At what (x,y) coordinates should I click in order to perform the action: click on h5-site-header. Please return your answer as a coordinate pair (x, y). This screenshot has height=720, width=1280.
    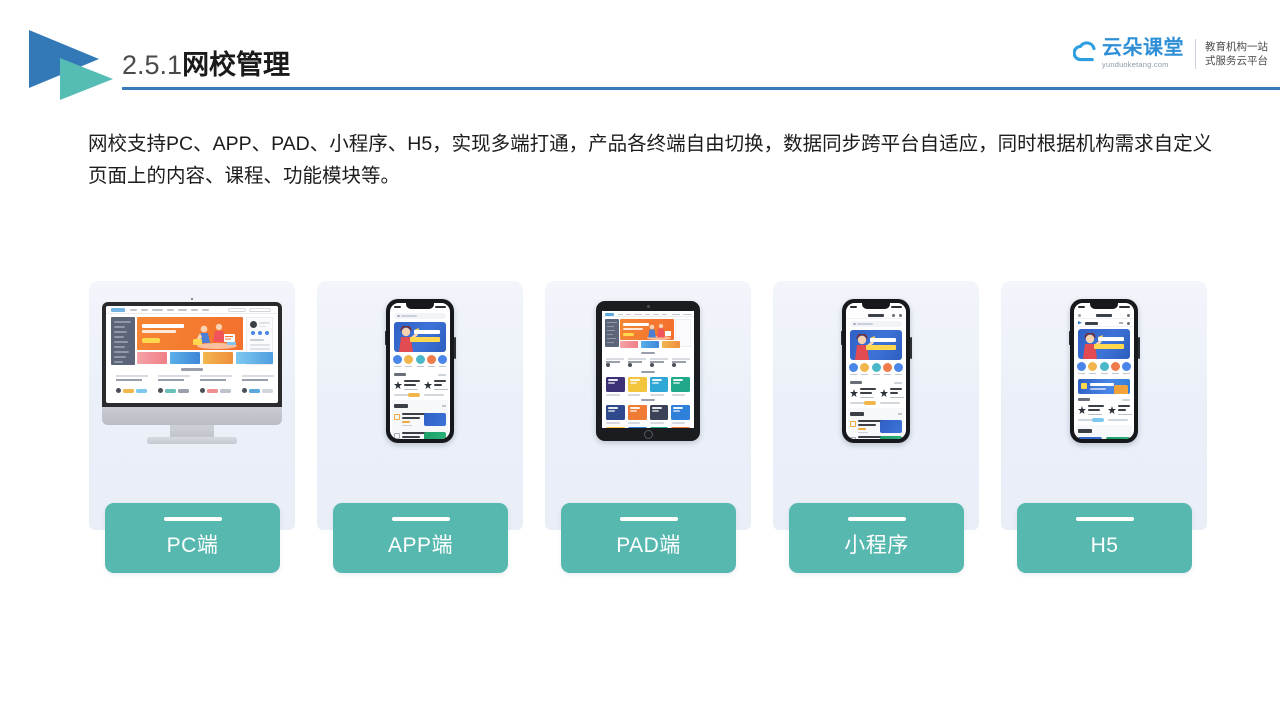
    Looking at the image, I should click on (1104, 323).